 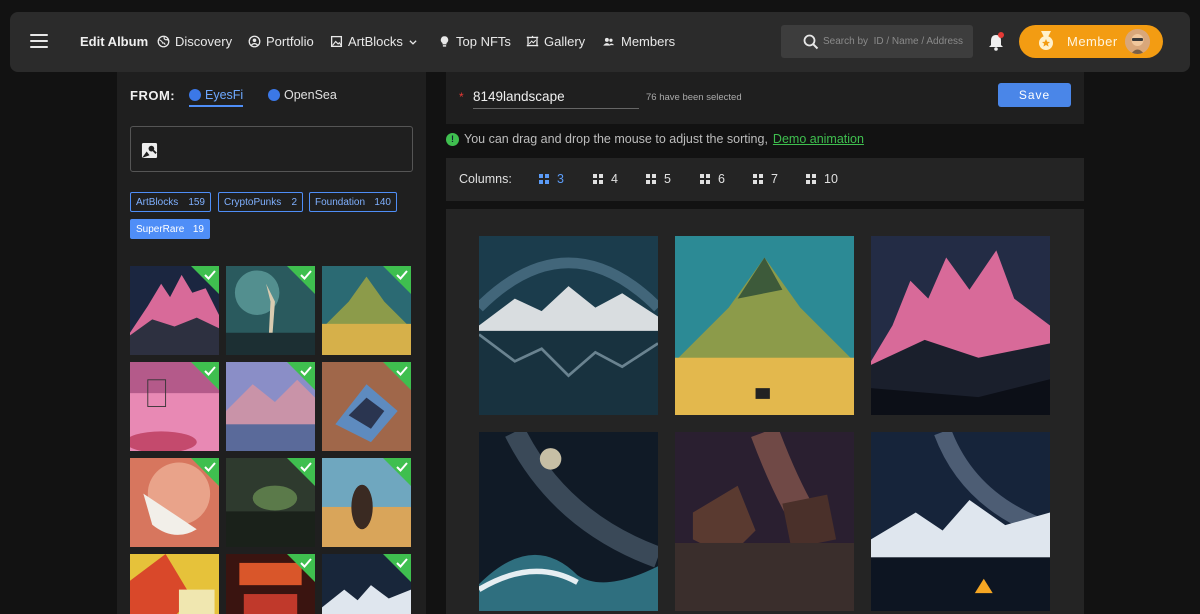 What do you see at coordinates (532, 41) in the screenshot?
I see `frame-icon` at bounding box center [532, 41].